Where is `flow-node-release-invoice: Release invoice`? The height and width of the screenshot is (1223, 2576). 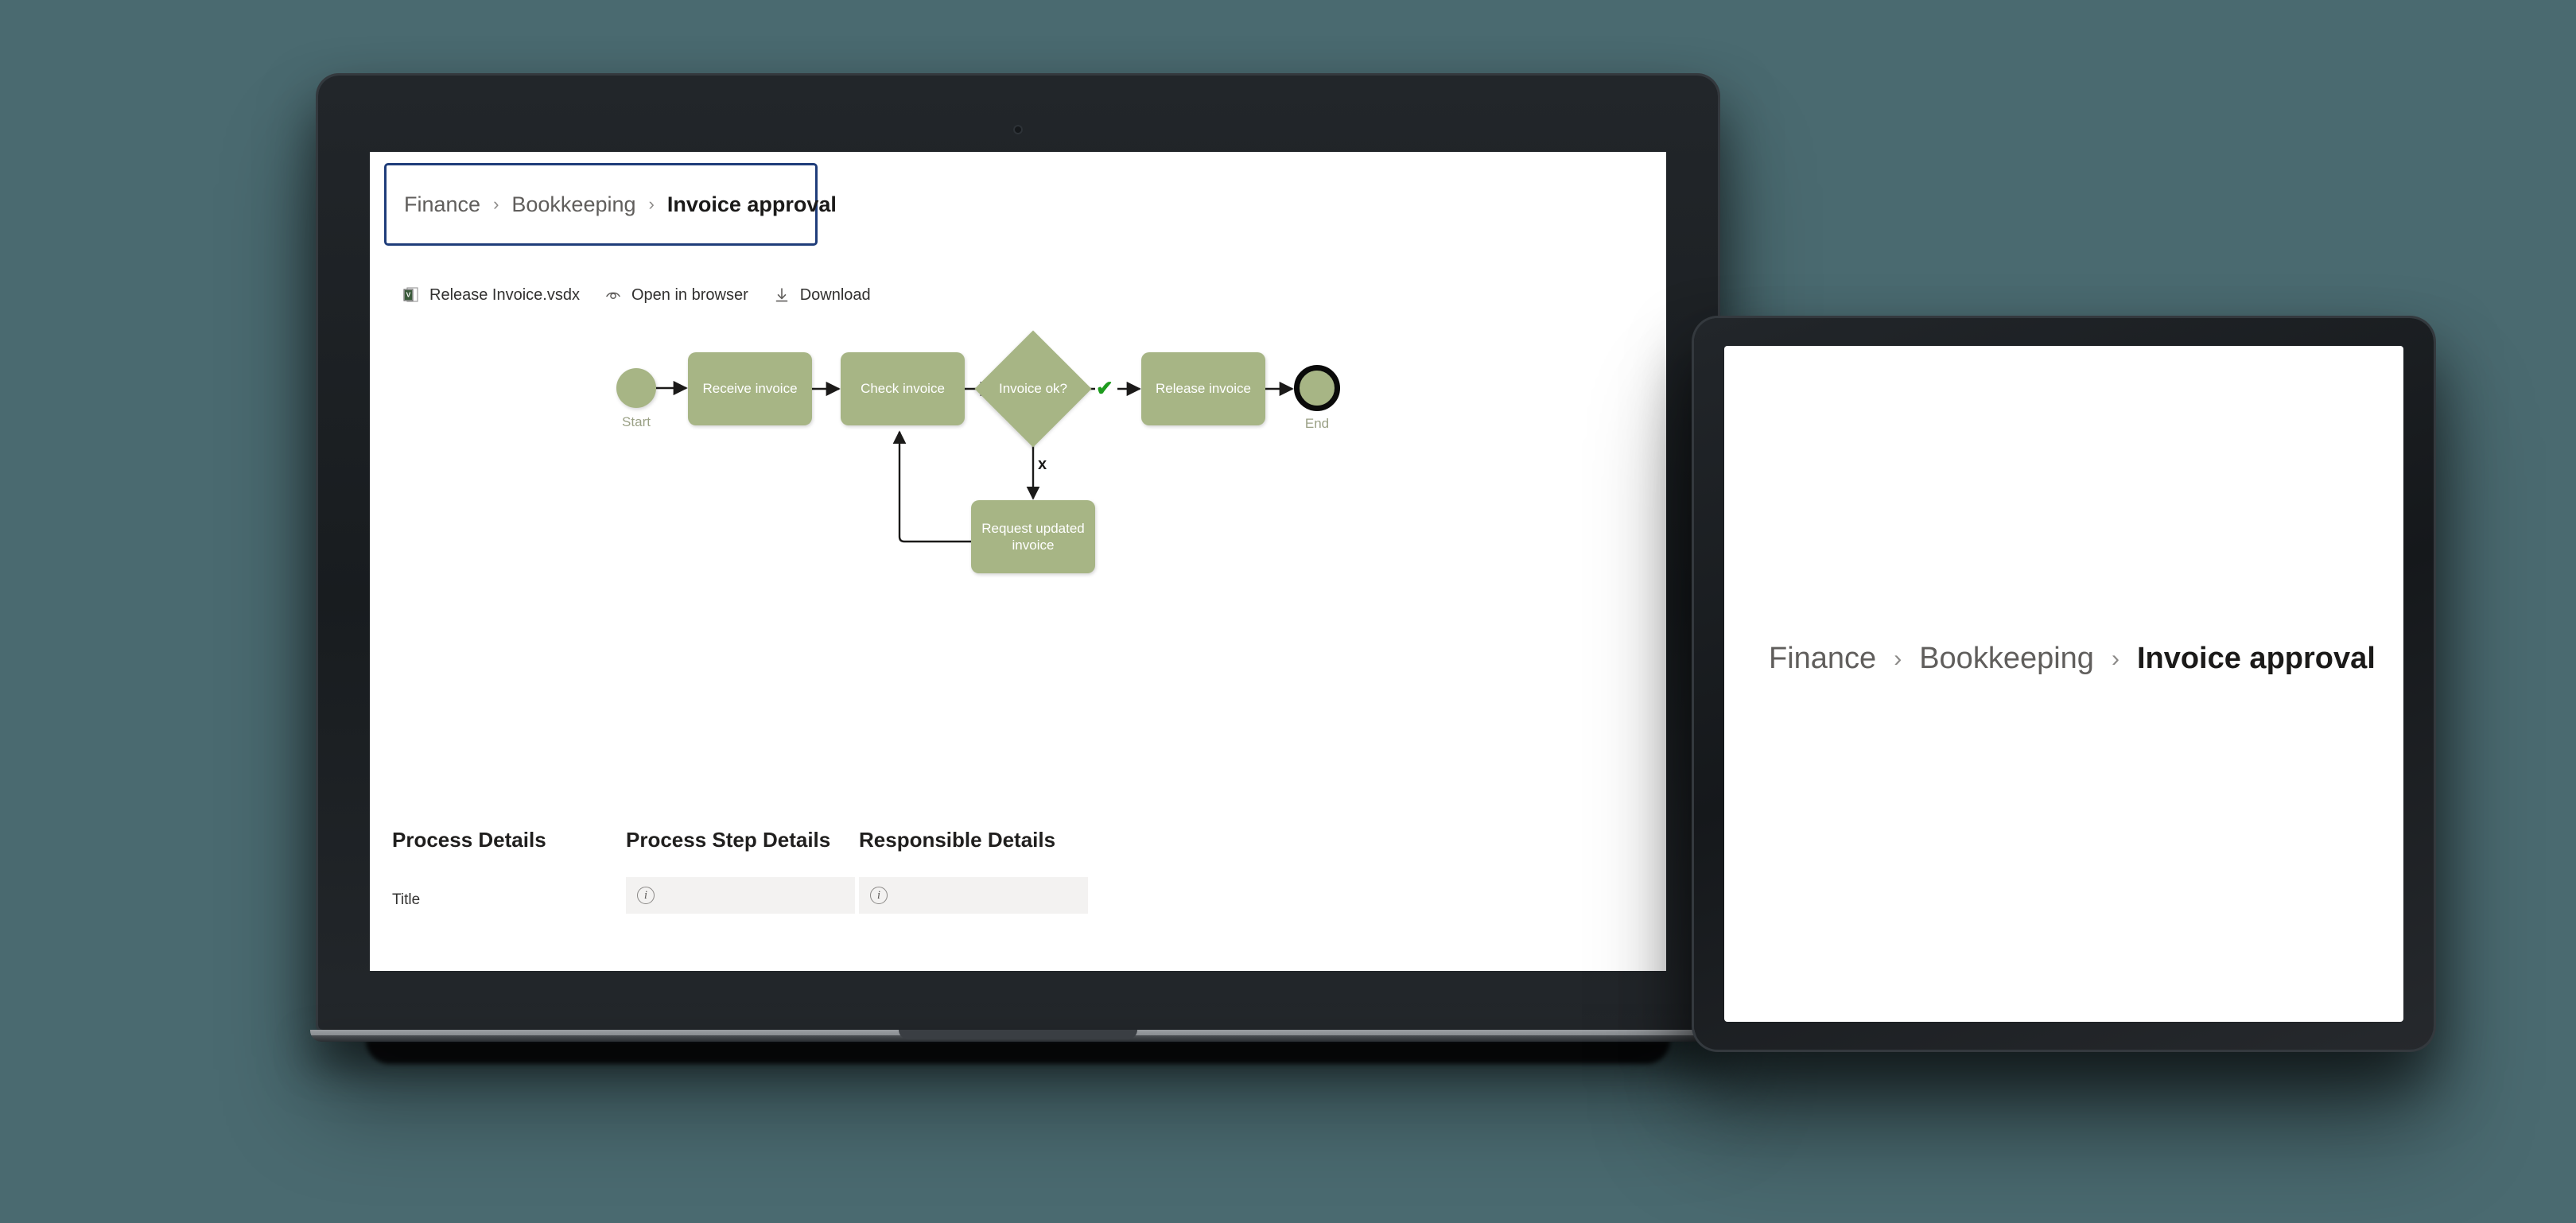
flow-node-release-invoice: Release invoice is located at coordinates (1203, 388).